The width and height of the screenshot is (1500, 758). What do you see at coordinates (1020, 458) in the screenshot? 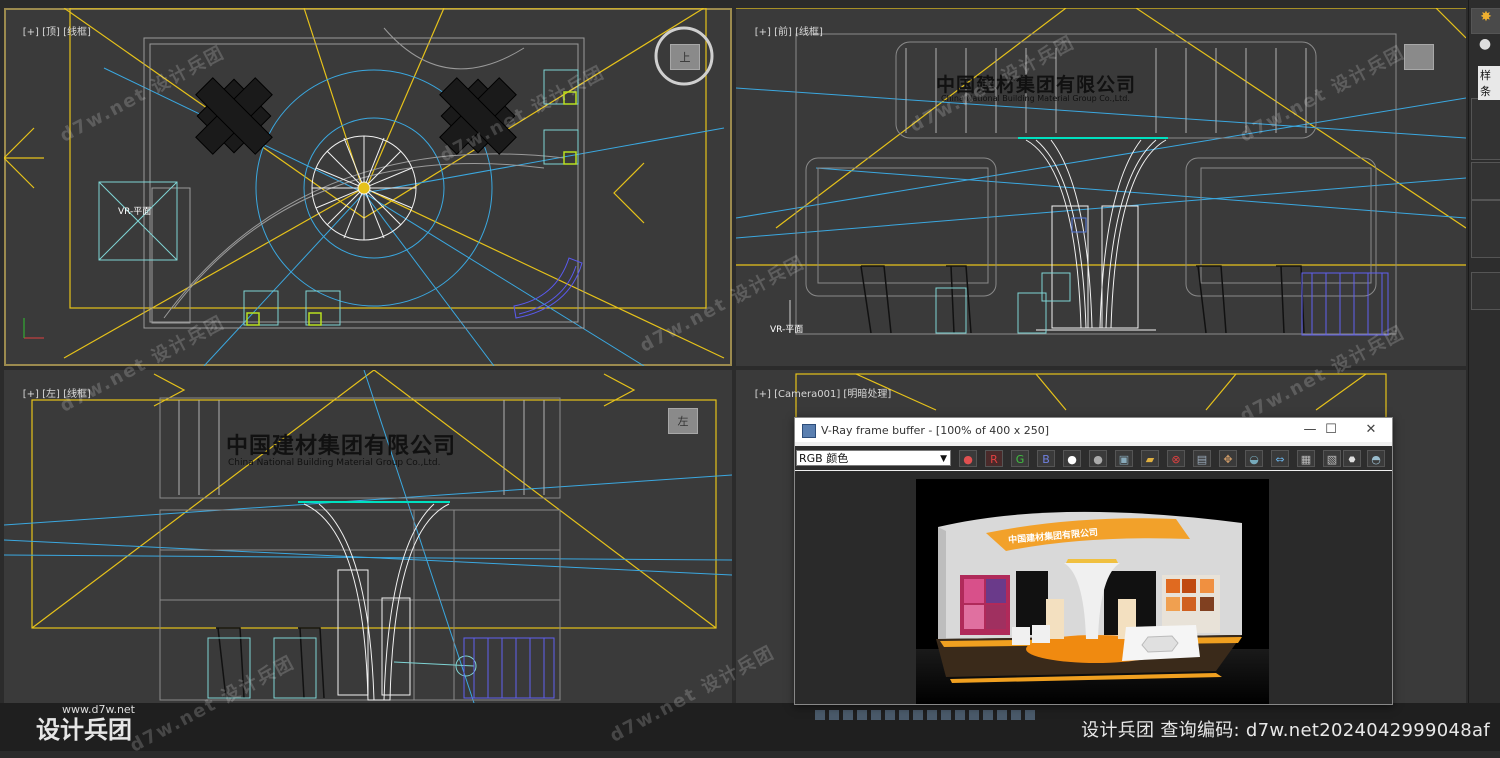
I see `green-channel-button: G` at bounding box center [1020, 458].